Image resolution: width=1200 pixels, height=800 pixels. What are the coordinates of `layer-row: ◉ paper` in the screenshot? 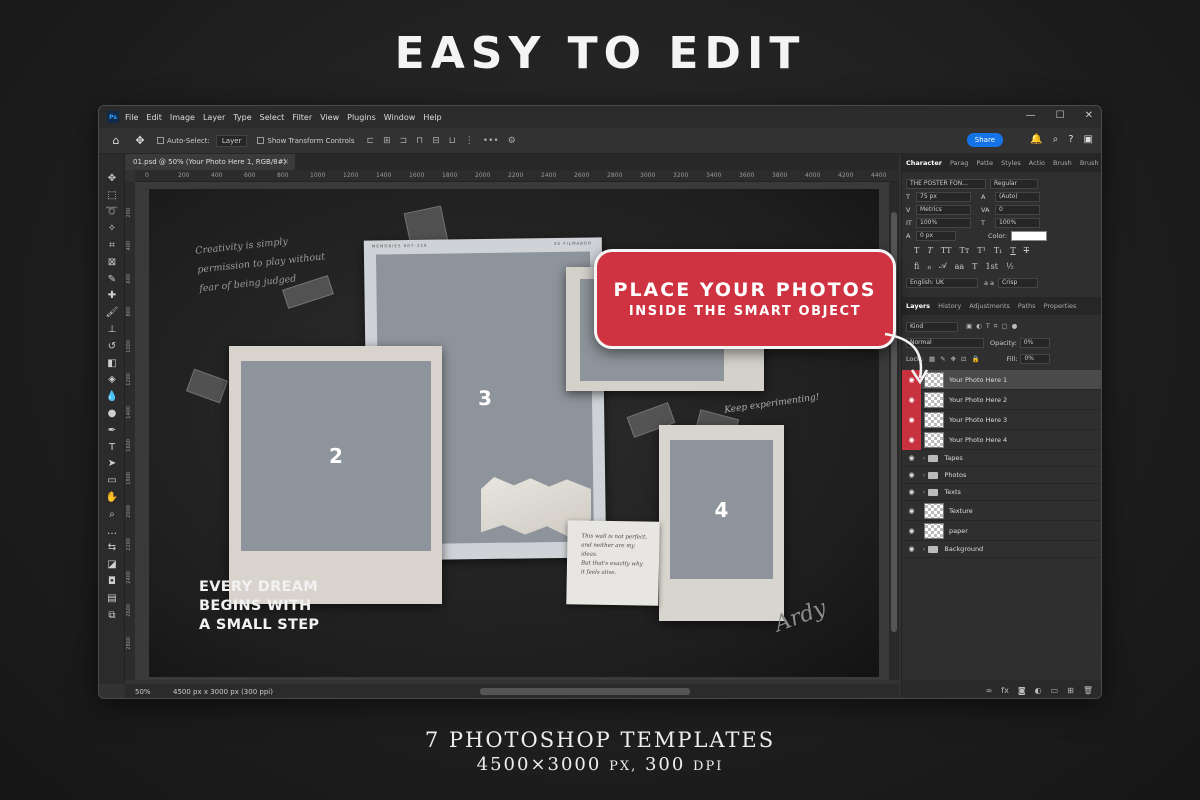 It's located at (1001, 531).